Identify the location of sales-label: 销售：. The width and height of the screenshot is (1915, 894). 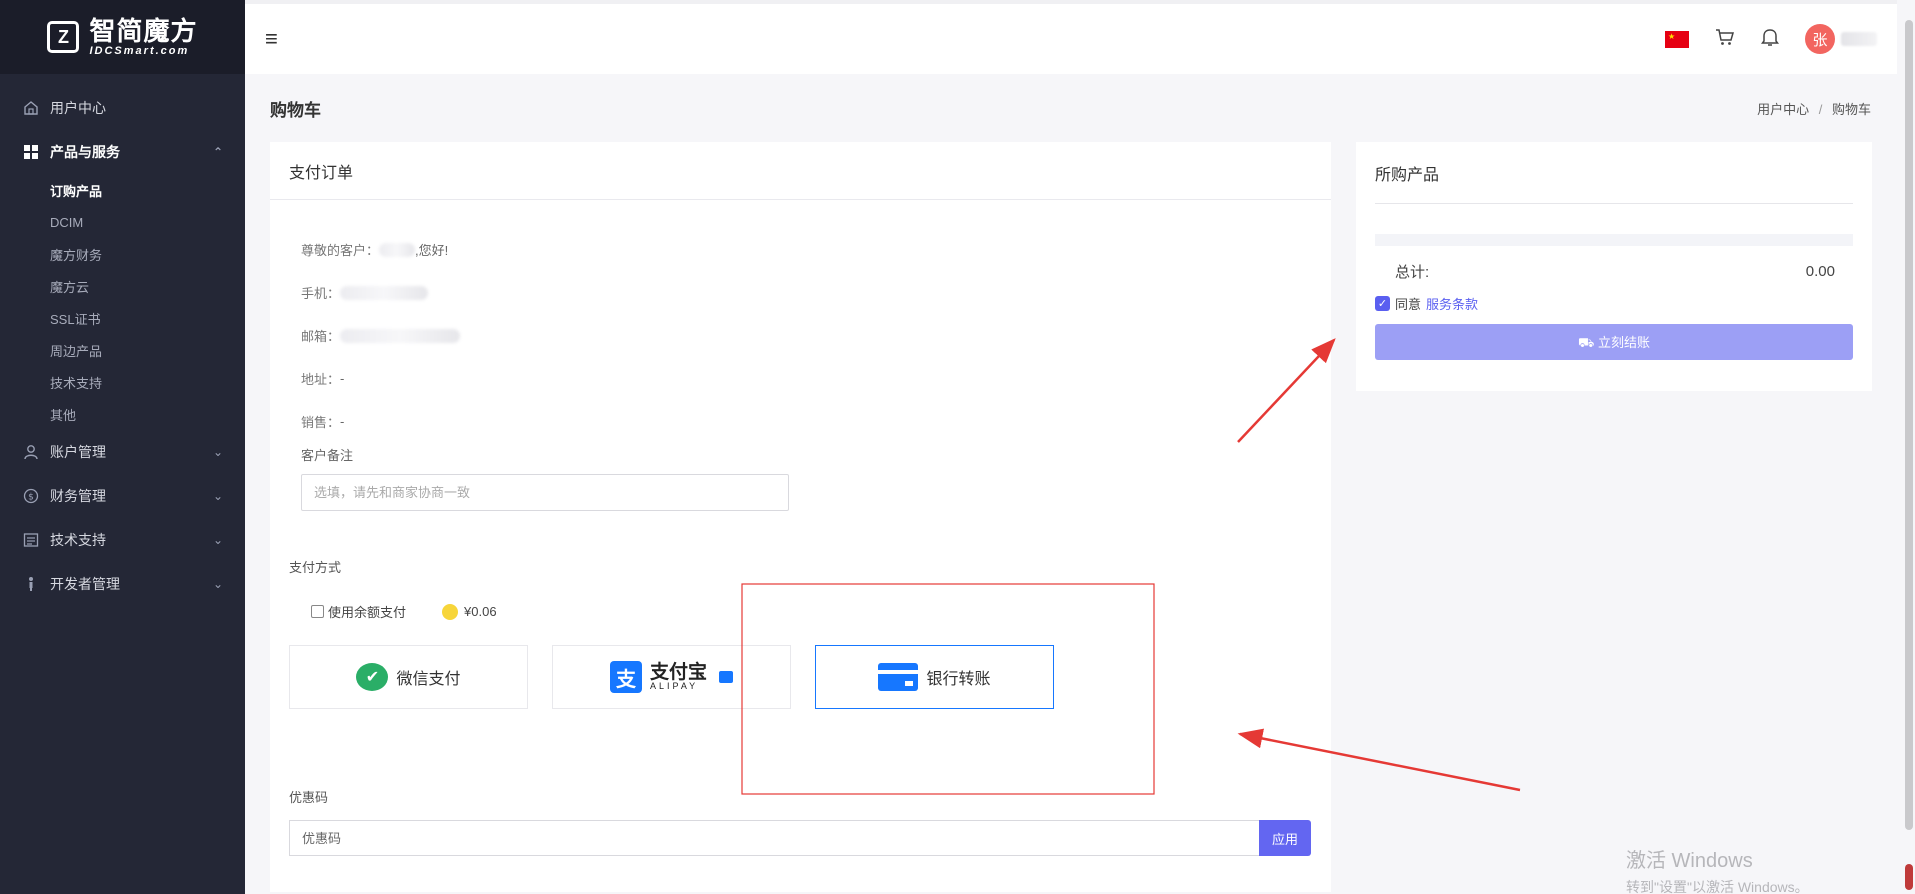
(321, 422).